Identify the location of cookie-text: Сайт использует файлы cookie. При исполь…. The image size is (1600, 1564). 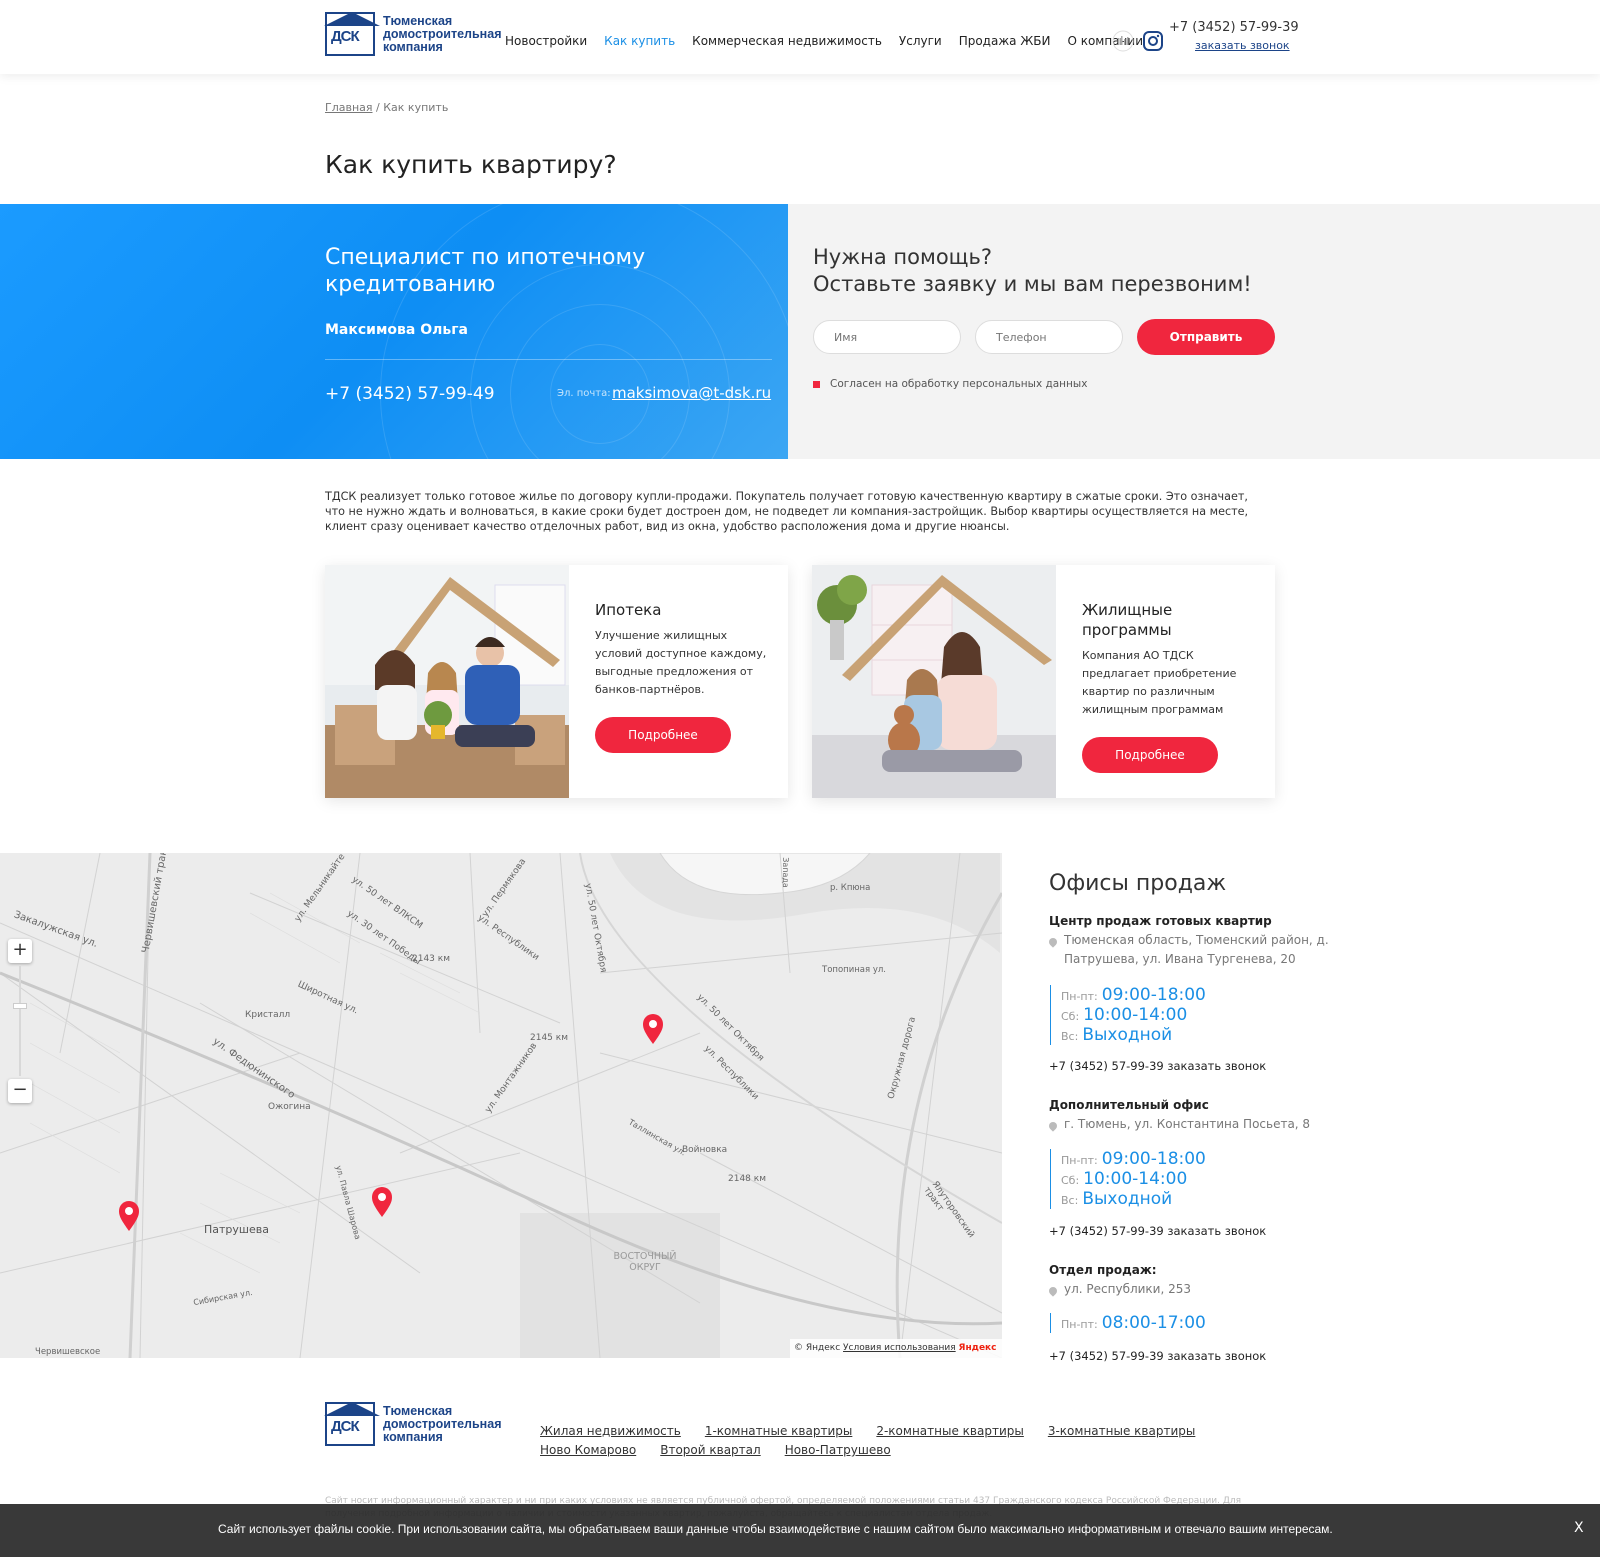
(775, 1529).